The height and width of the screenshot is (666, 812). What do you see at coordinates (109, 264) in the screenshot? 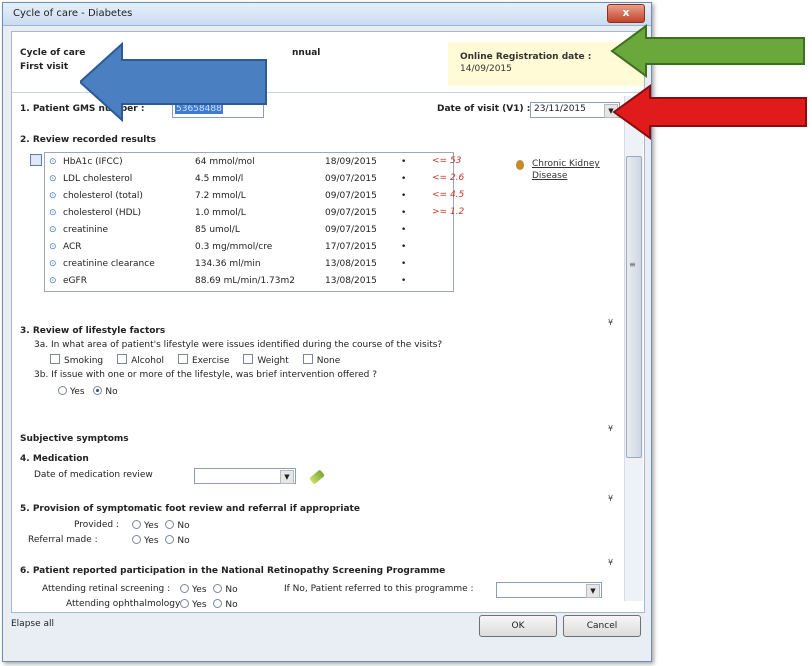
I see `result-name: creatinine clearance` at bounding box center [109, 264].